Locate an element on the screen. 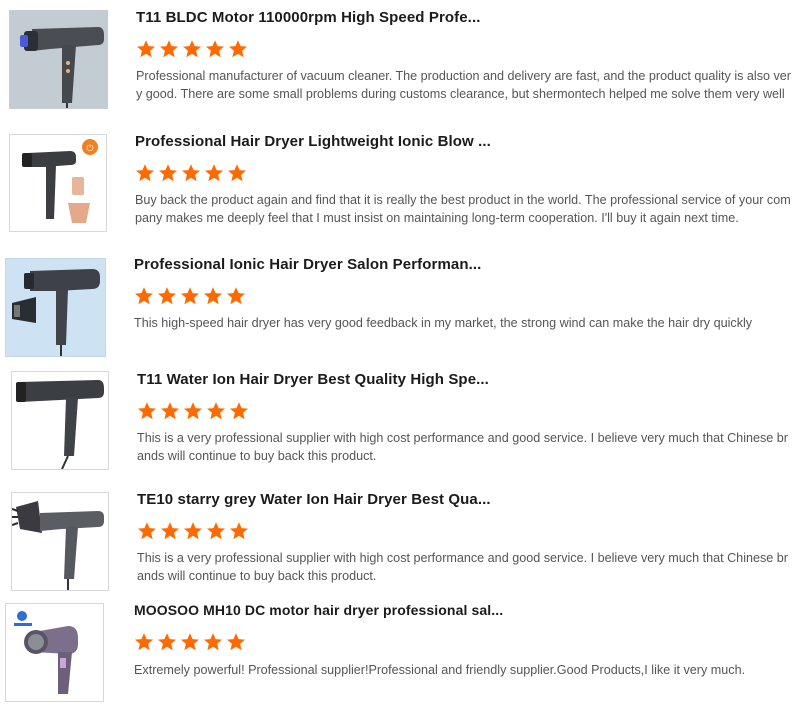 The image size is (800, 715). product-thumbnail: ⏻ is located at coordinates (58, 183).